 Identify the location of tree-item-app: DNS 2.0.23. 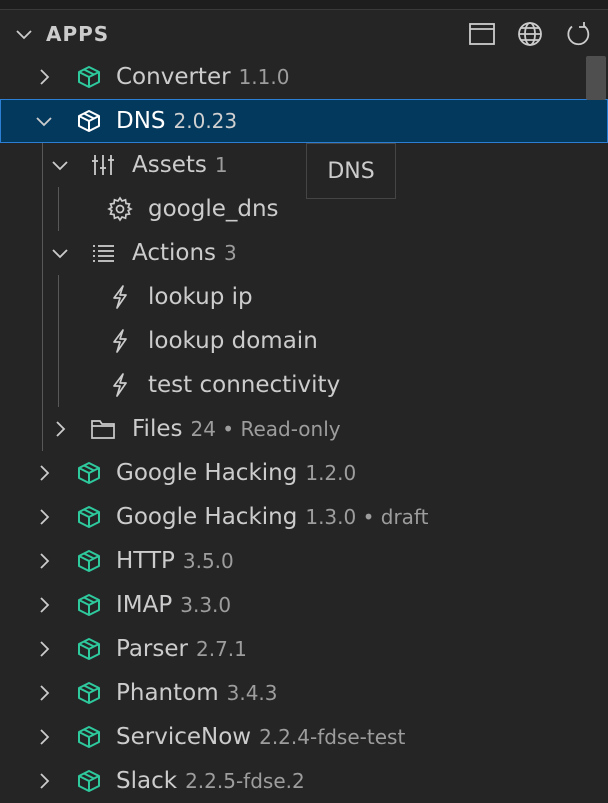
(304, 121).